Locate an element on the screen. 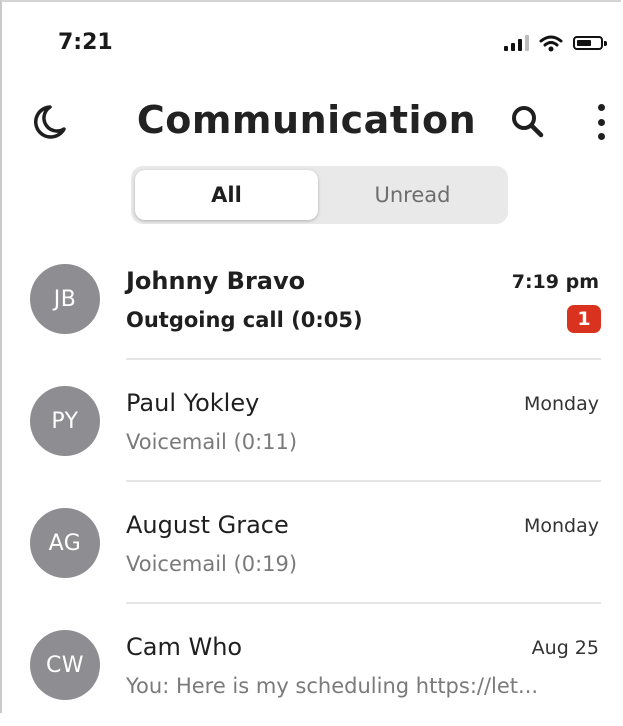  app-header: Communication is located at coordinates (311, 125).